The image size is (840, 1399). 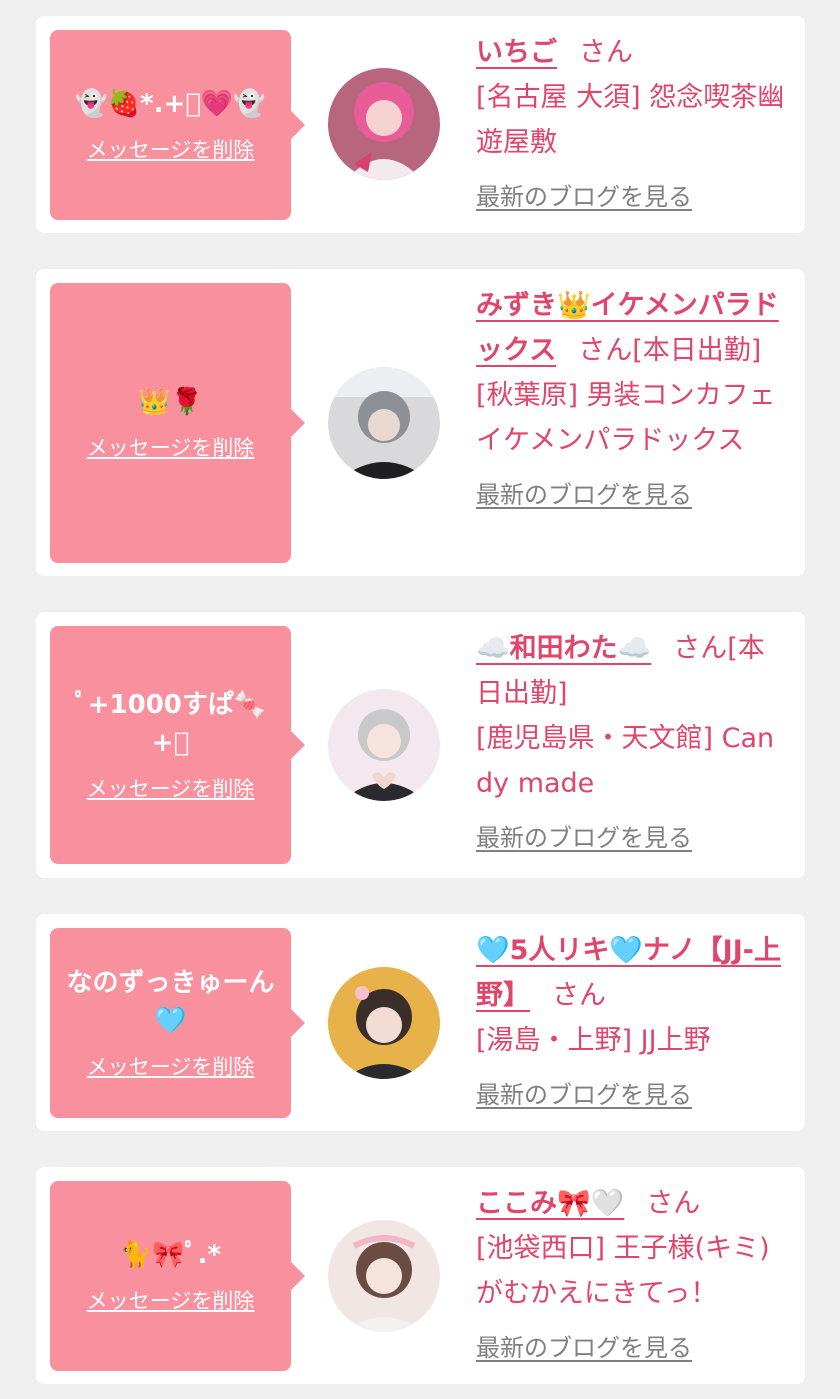 I want to click on message-text: 👑🌹, so click(x=170, y=402).